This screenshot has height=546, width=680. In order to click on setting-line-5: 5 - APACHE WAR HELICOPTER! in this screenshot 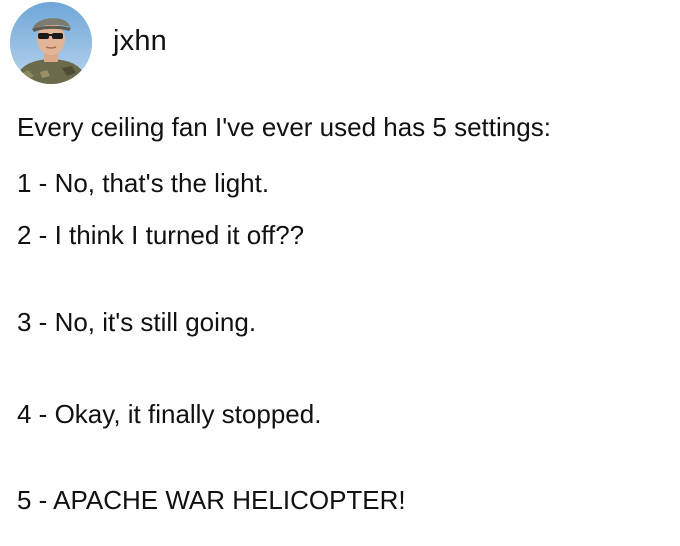, I will do `click(211, 500)`.